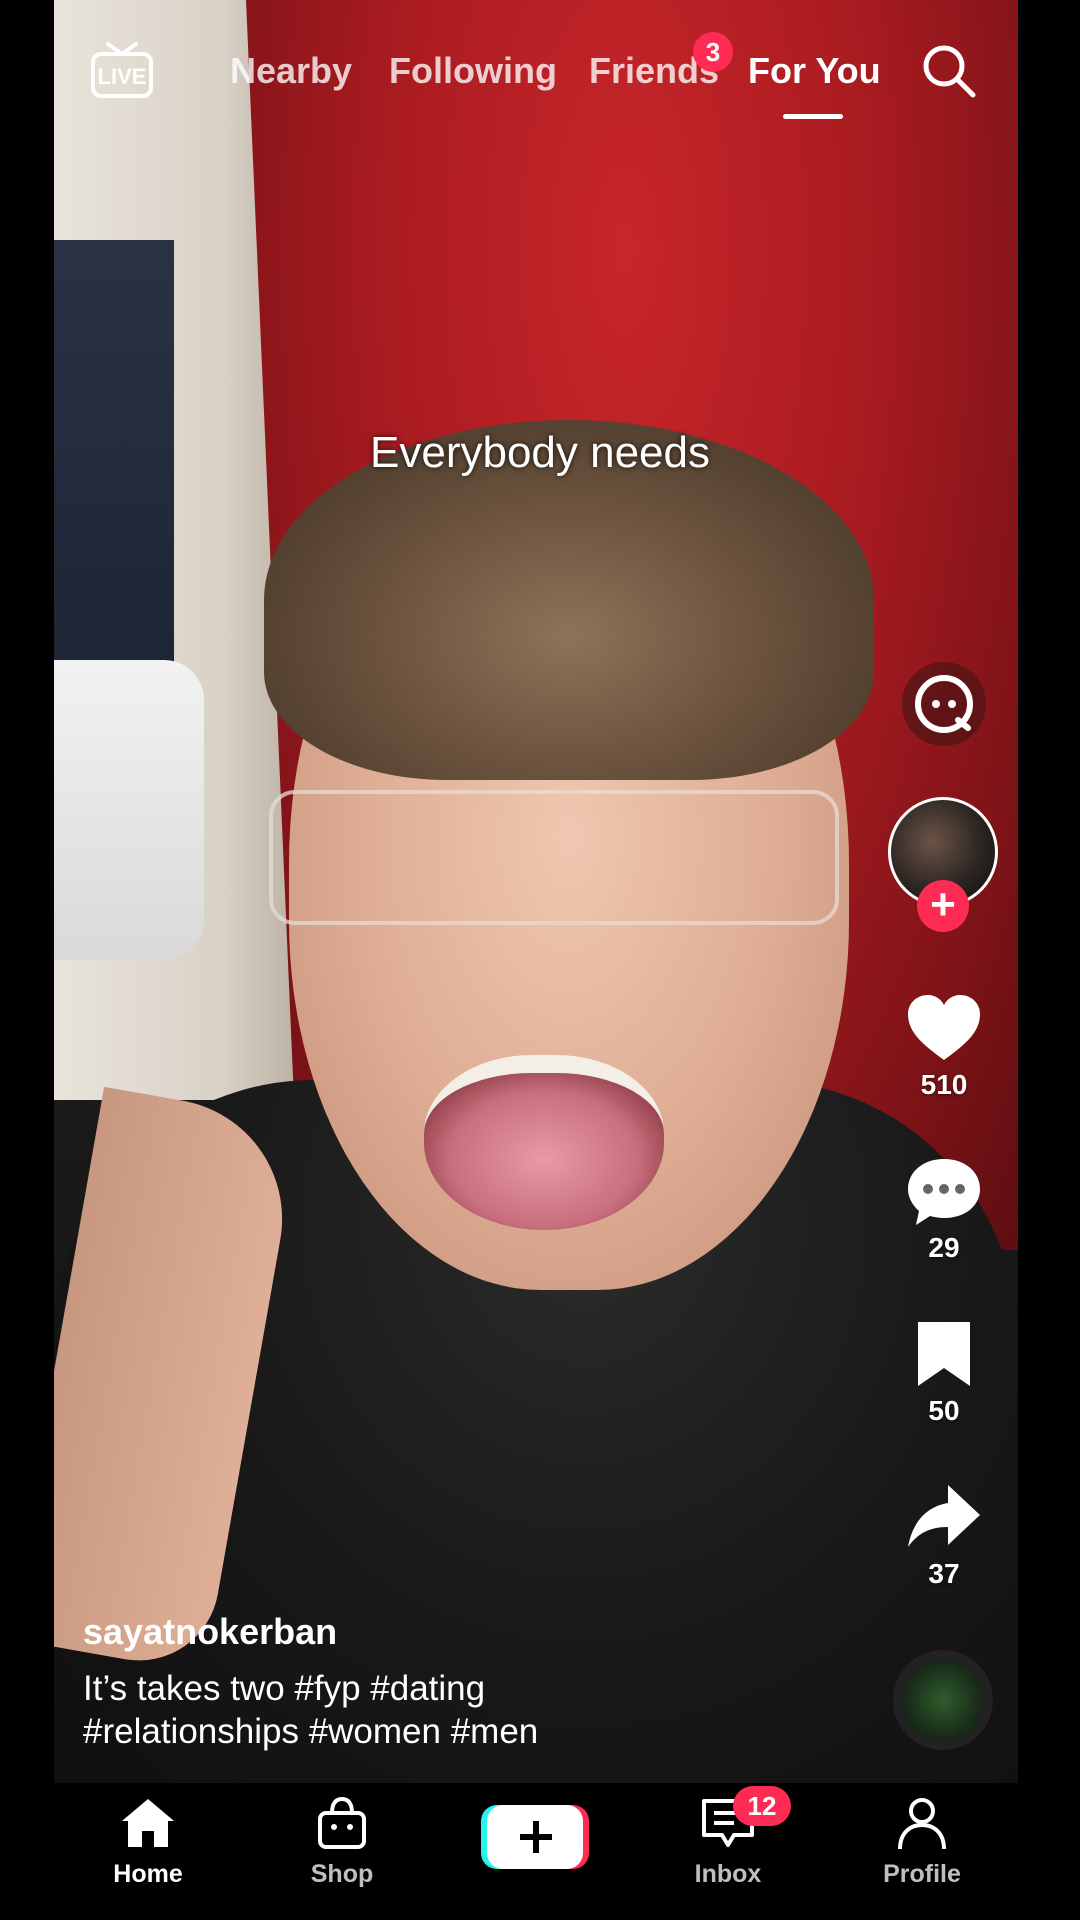  I want to click on creator-username: sayatnokerban, so click(210, 1632).